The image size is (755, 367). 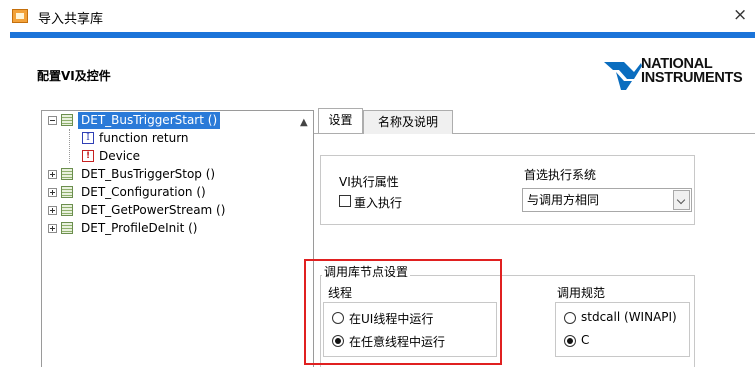 I want to click on tree-item-label: DET_ProfileDeInit (), so click(x=139, y=228).